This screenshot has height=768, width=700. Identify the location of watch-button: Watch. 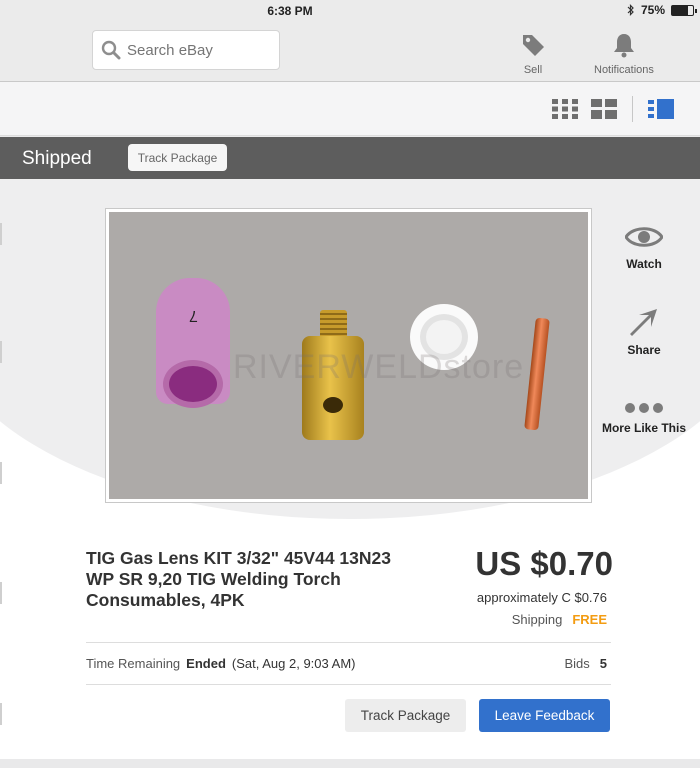
(644, 247).